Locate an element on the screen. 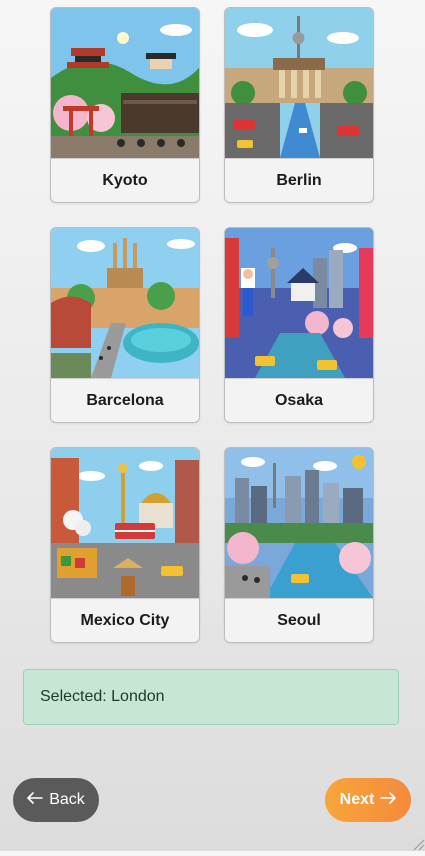  osaka-illustration is located at coordinates (299, 303).